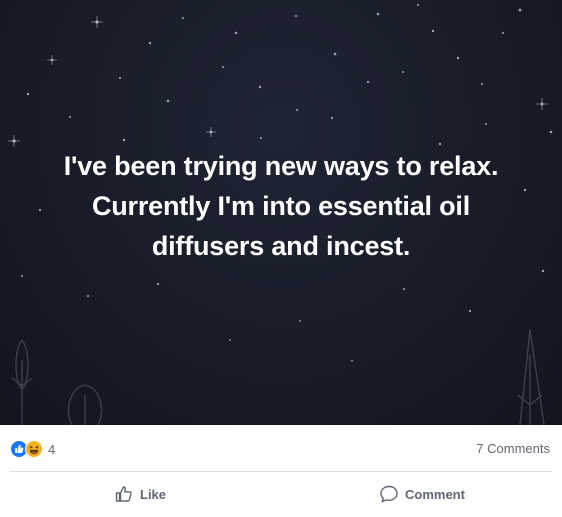  I want to click on like-label: Like, so click(153, 494).